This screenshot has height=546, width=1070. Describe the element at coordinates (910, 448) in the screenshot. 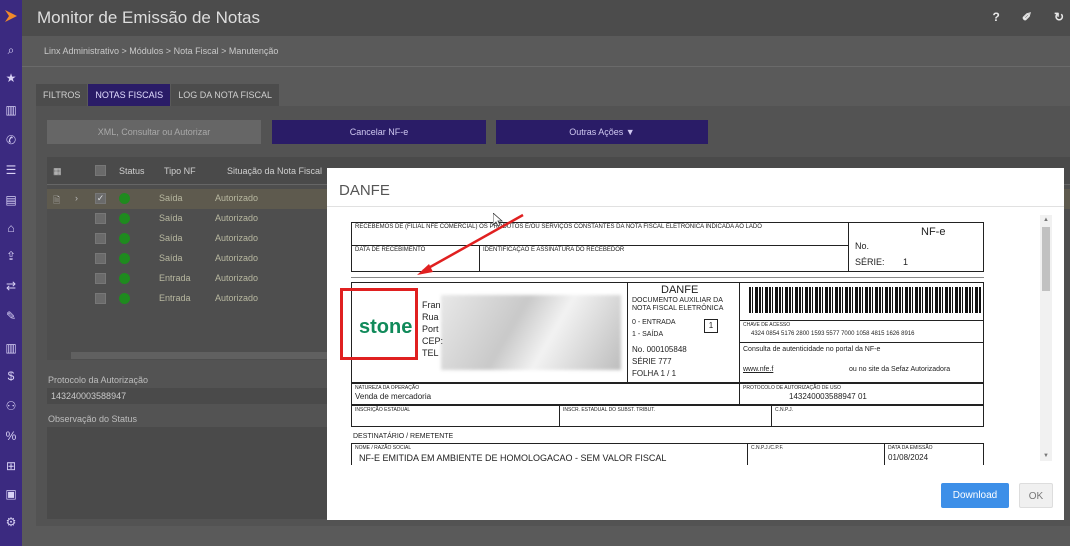

I see `data-emissao-label: DATA DA EMISSÃO` at that location.